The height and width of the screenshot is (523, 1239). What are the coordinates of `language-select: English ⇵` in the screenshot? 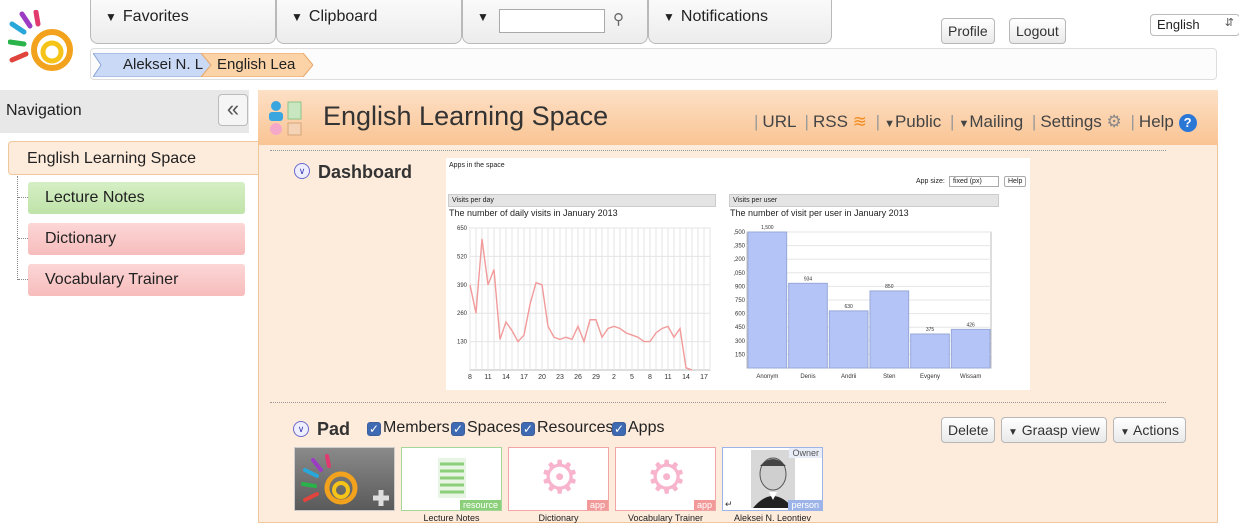 It's located at (1194, 25).